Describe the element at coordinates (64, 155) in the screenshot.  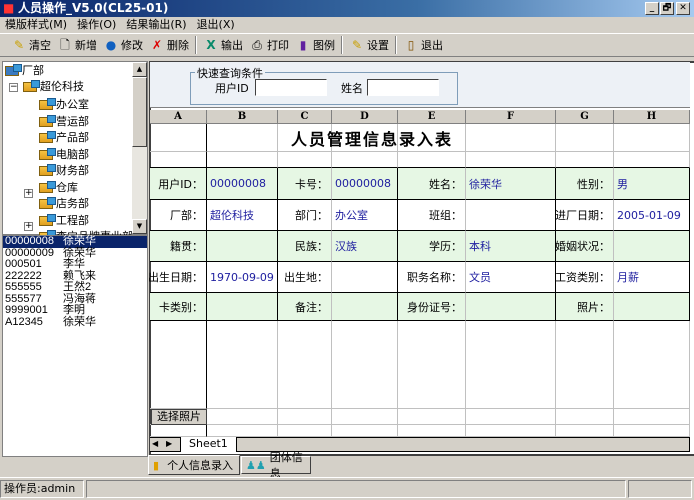
I see `tree-dept: 电脑部` at that location.